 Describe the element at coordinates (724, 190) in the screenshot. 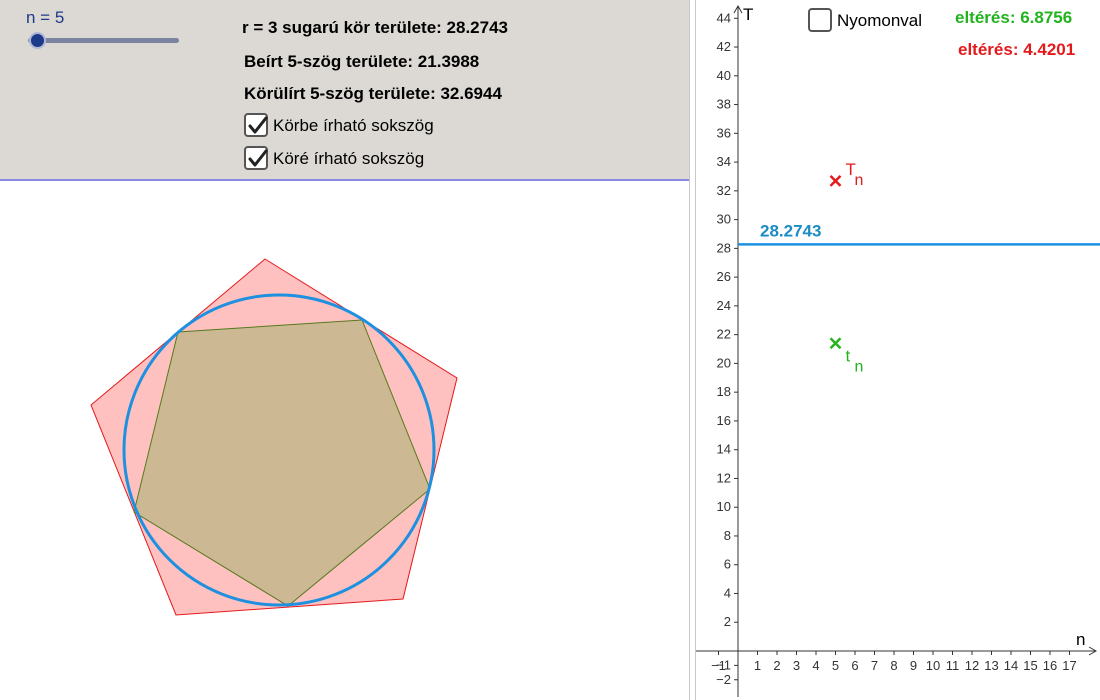

I see `y-tick-label: 32` at that location.